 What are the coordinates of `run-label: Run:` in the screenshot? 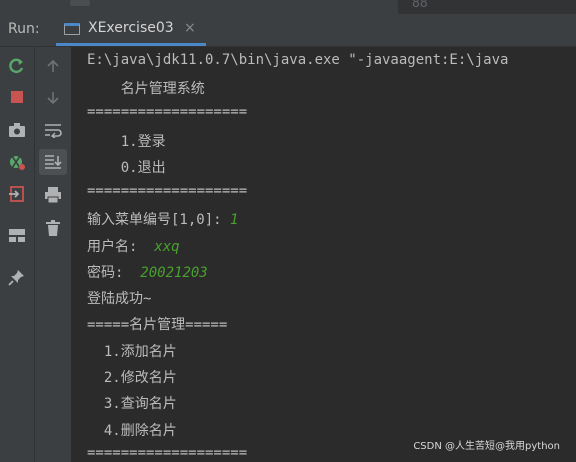 It's located at (24, 29).